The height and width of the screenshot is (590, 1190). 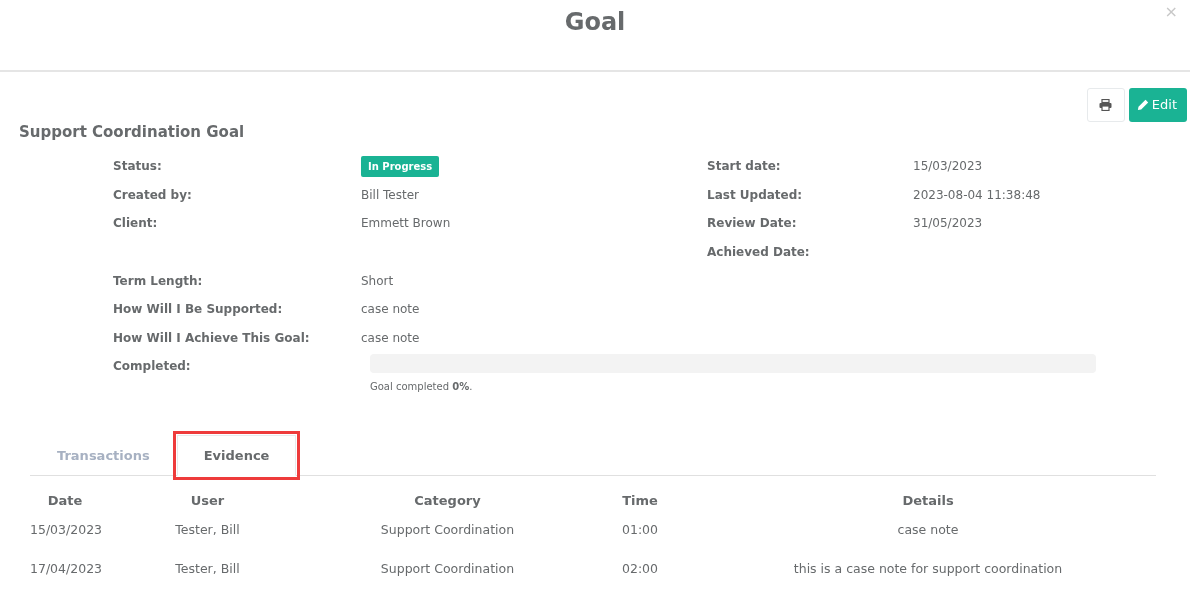 I want to click on field-label: Status:, so click(x=138, y=167).